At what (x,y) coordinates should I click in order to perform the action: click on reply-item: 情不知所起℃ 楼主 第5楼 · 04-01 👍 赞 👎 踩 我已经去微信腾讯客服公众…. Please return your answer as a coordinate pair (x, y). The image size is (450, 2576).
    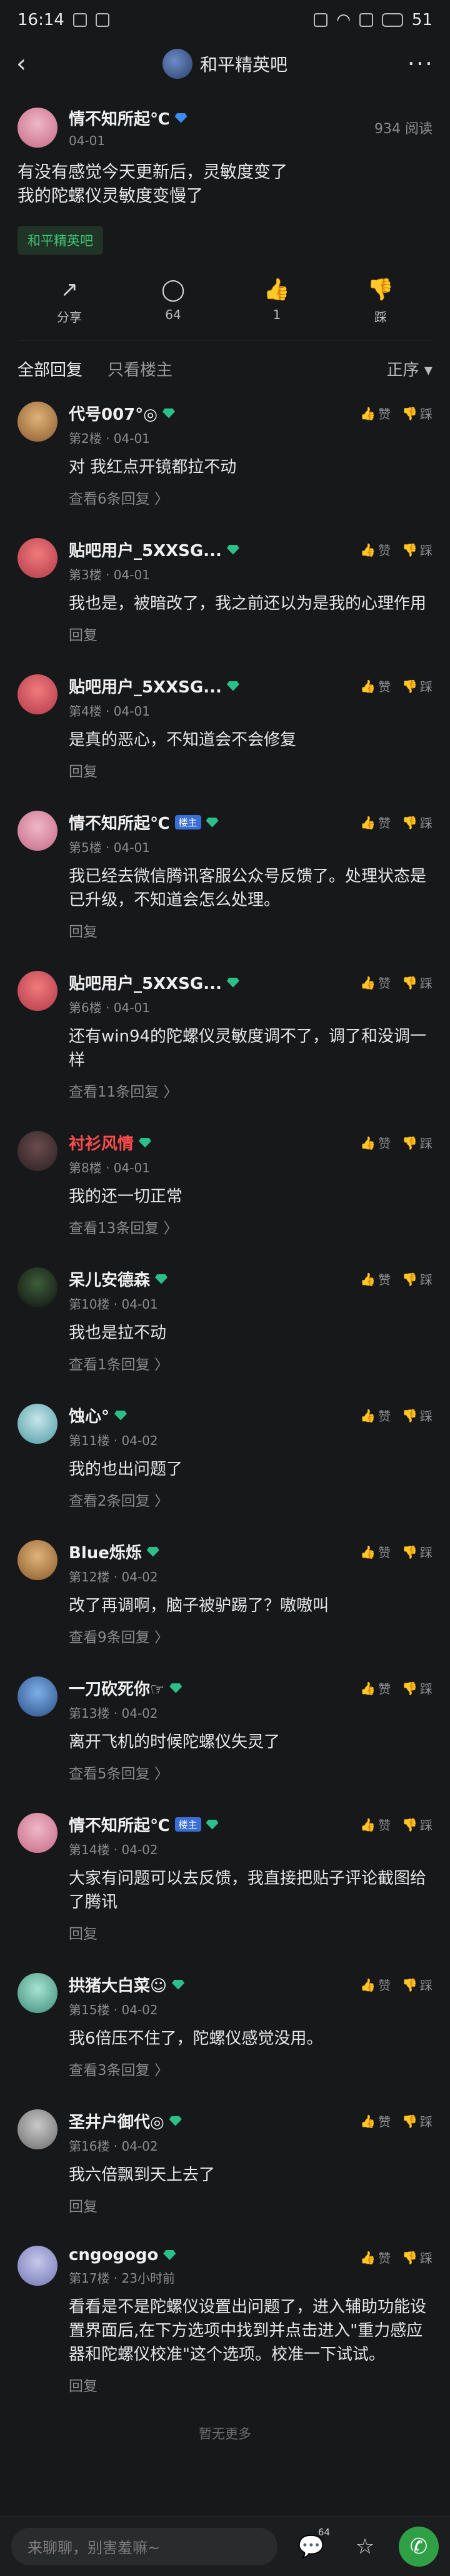
    Looking at the image, I should click on (225, 877).